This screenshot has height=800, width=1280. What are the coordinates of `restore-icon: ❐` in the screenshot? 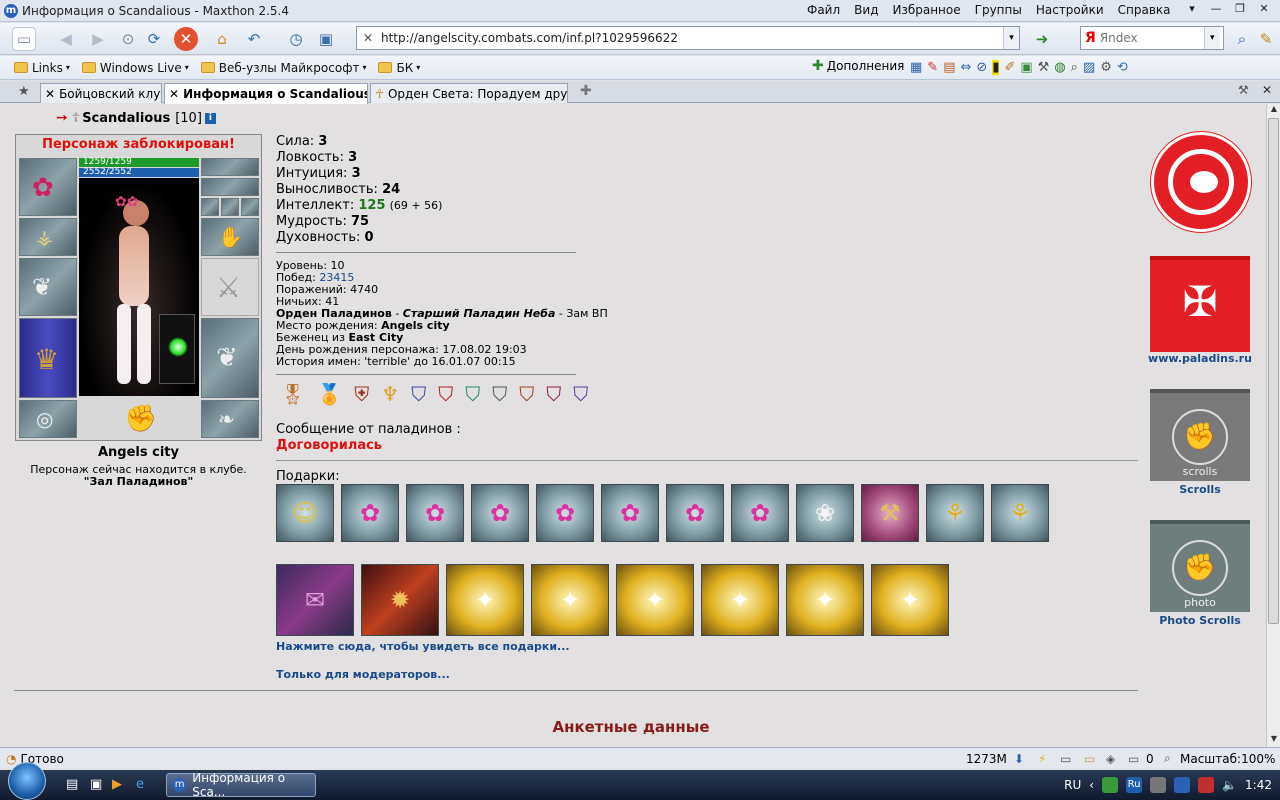 It's located at (1240, 8).